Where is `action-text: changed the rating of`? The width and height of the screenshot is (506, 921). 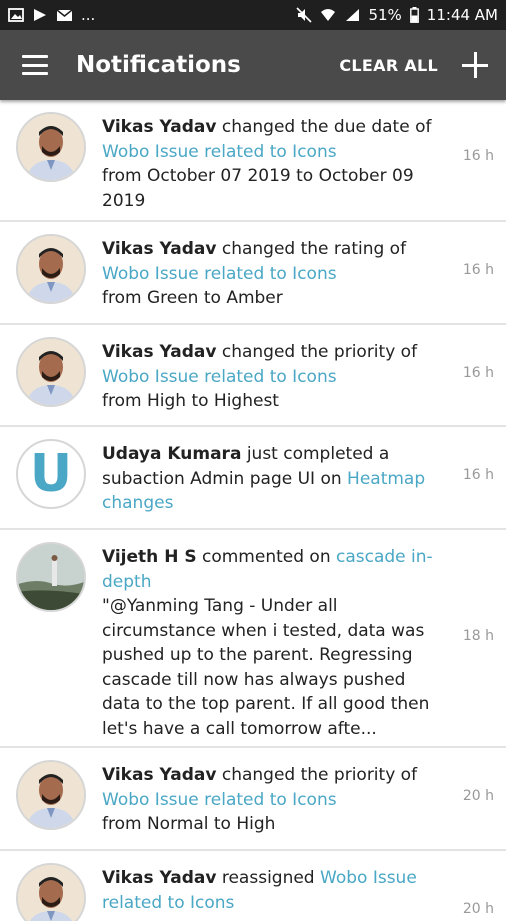 action-text: changed the rating of is located at coordinates (311, 249).